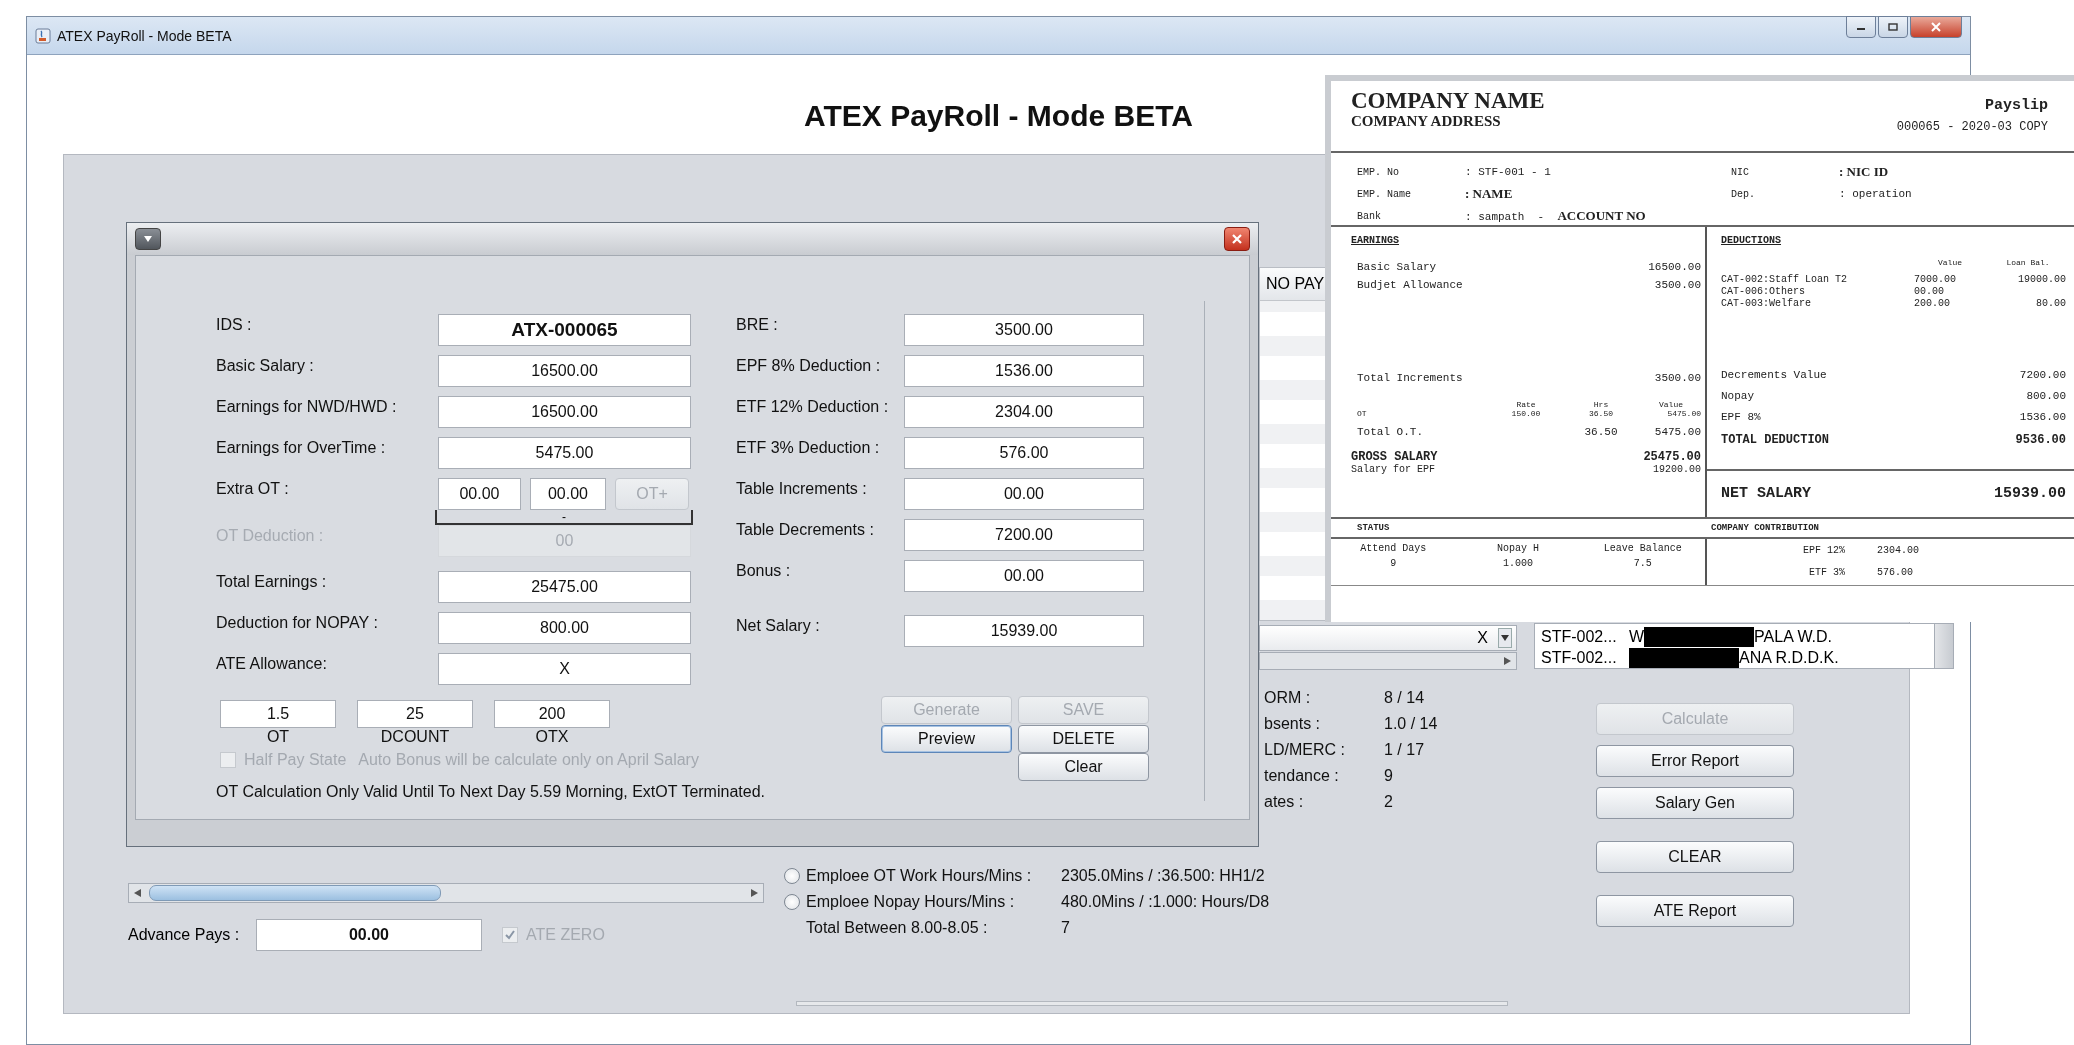  I want to click on action-button: Clear, so click(1083, 767).